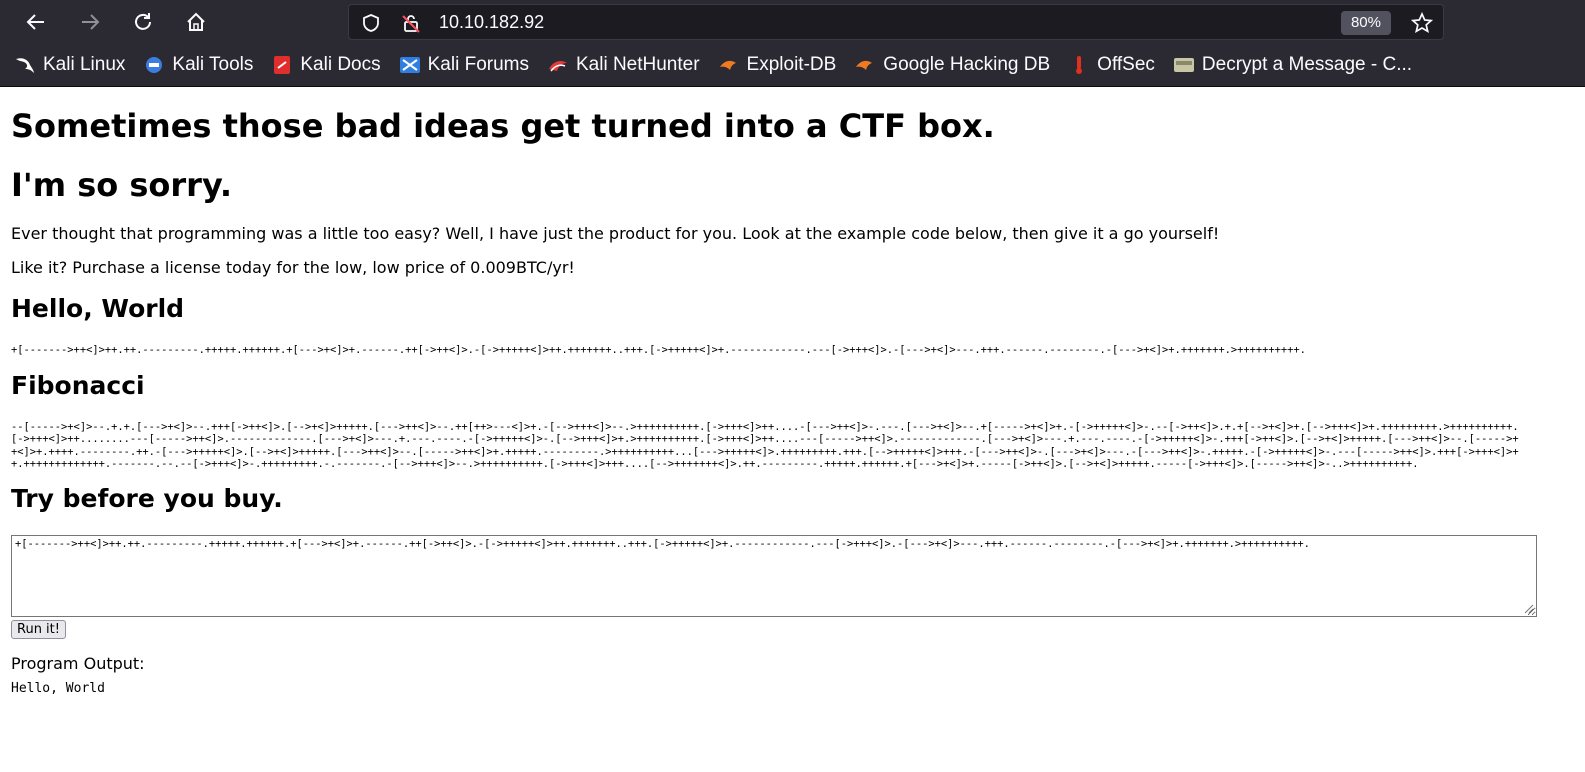 This screenshot has width=1585, height=772. Describe the element at coordinates (557, 66) in the screenshot. I see `nethunter-icon` at that location.